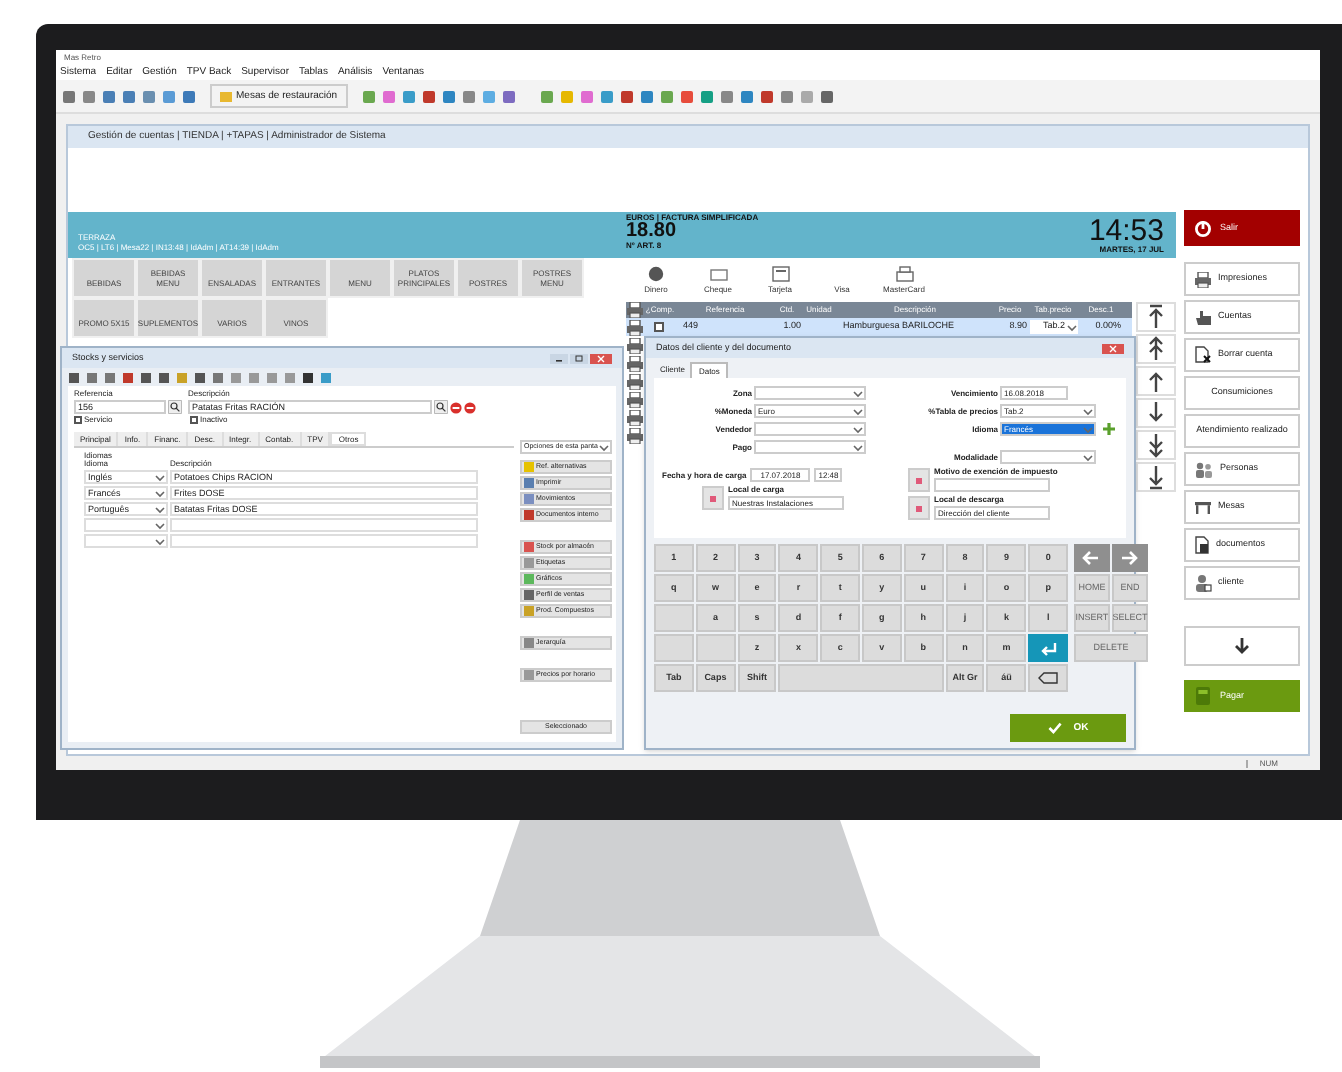 The width and height of the screenshot is (1342, 1072). Describe the element at coordinates (1126, 231) in the screenshot. I see `clock-time: 14:53` at that location.